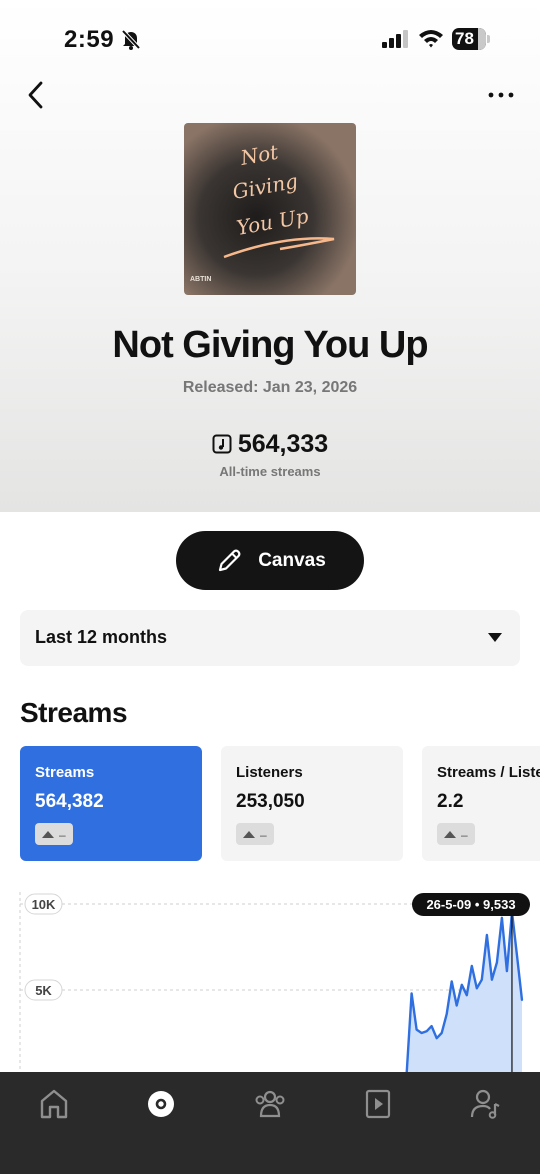 This screenshot has width=540, height=1174. I want to click on metric-label: Streams, so click(65, 772).